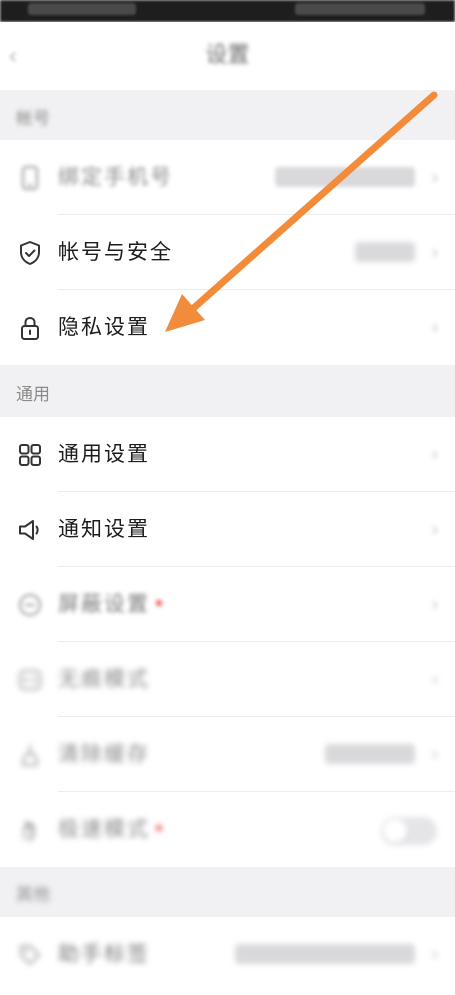 Image resolution: width=455 pixels, height=995 pixels. Describe the element at coordinates (227, 11) in the screenshot. I see `status-bar` at that location.